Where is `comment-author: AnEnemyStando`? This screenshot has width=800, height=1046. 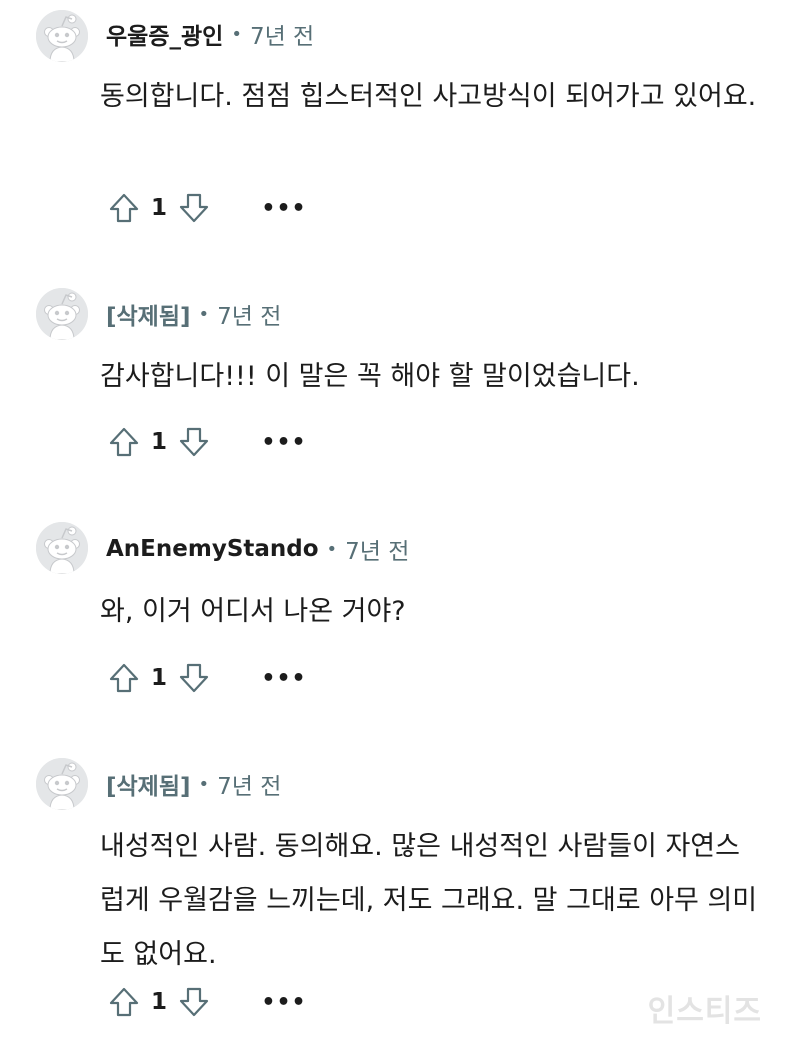
comment-author: AnEnemyStando is located at coordinates (212, 549).